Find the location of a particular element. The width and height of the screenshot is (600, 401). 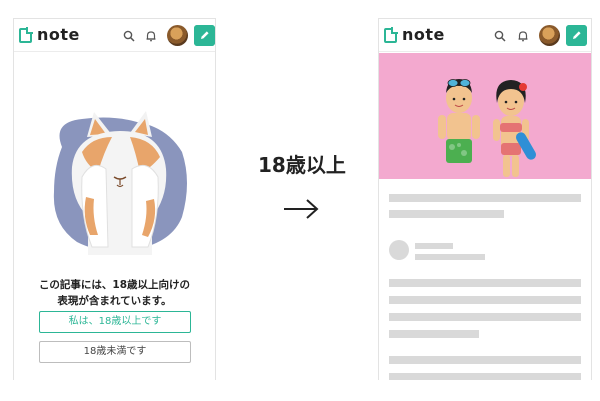

cat-hiding-illustration is located at coordinates (120, 183).